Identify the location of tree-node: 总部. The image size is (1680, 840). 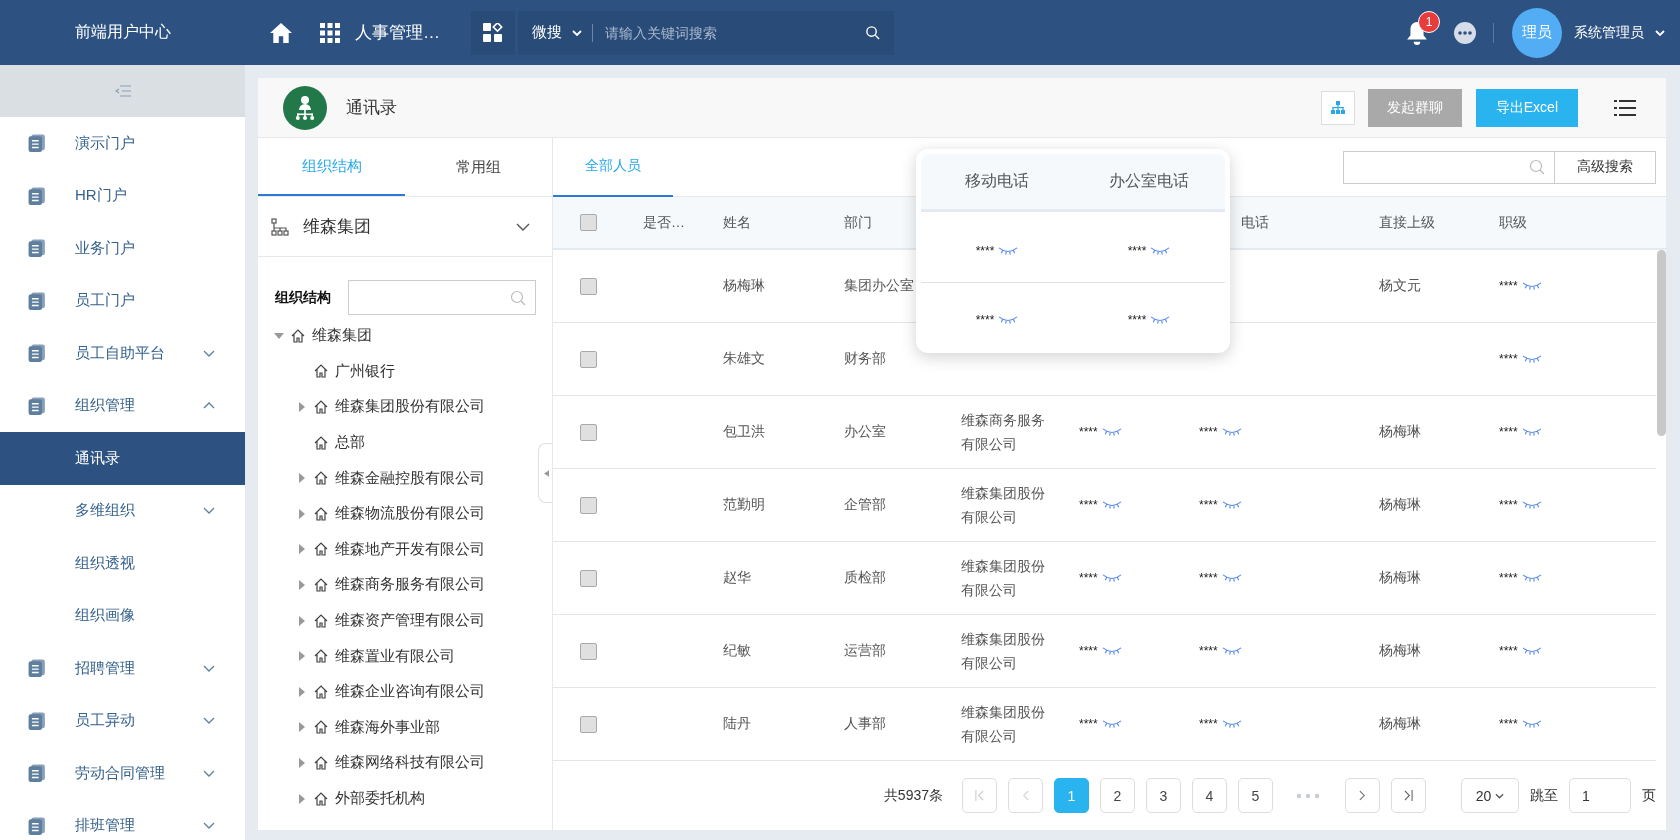
(350, 443).